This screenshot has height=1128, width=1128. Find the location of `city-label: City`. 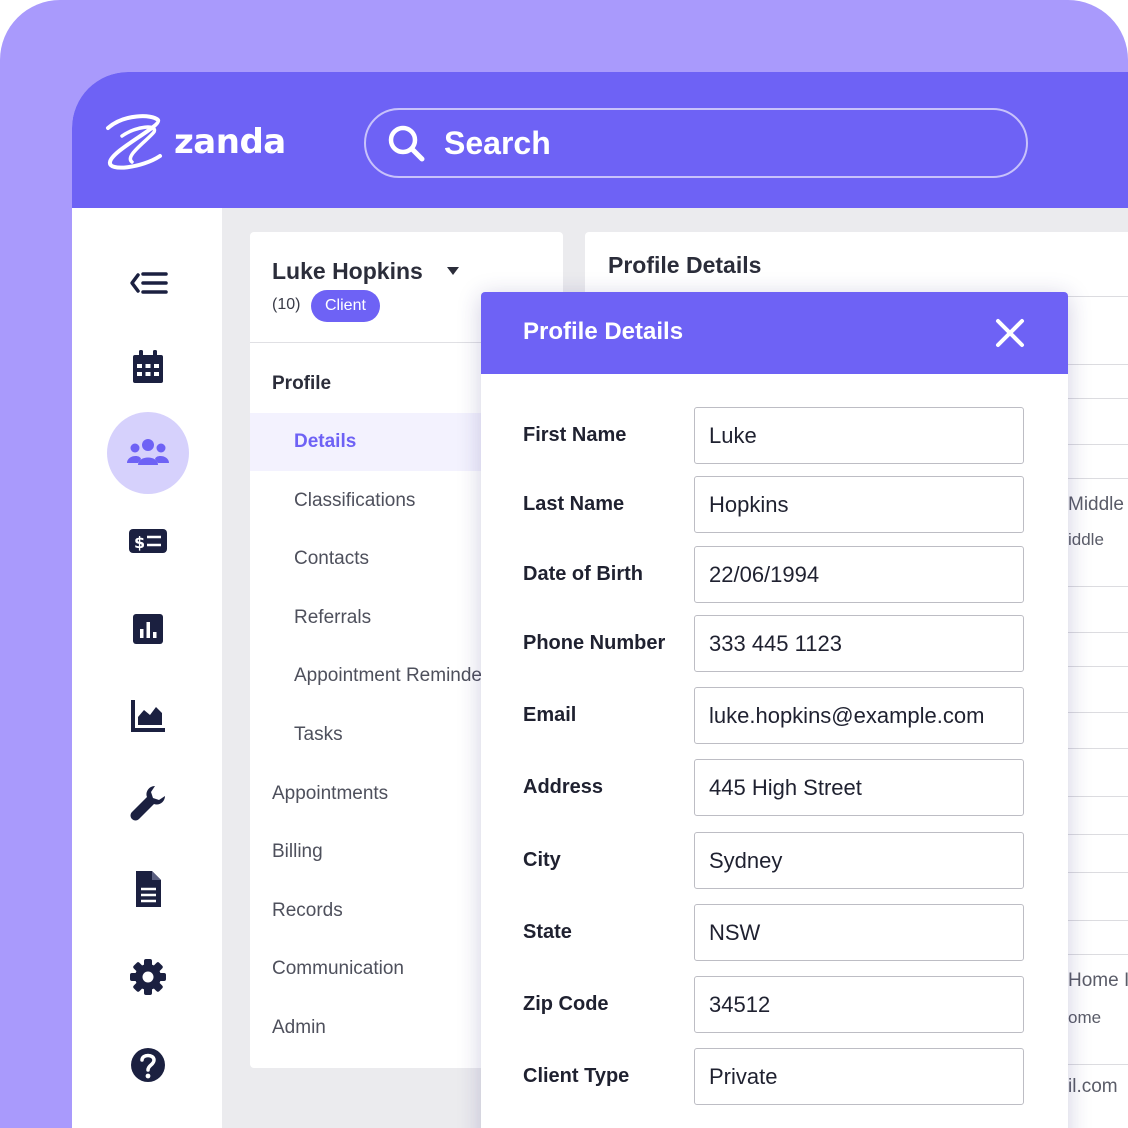

city-label: City is located at coordinates (542, 860).